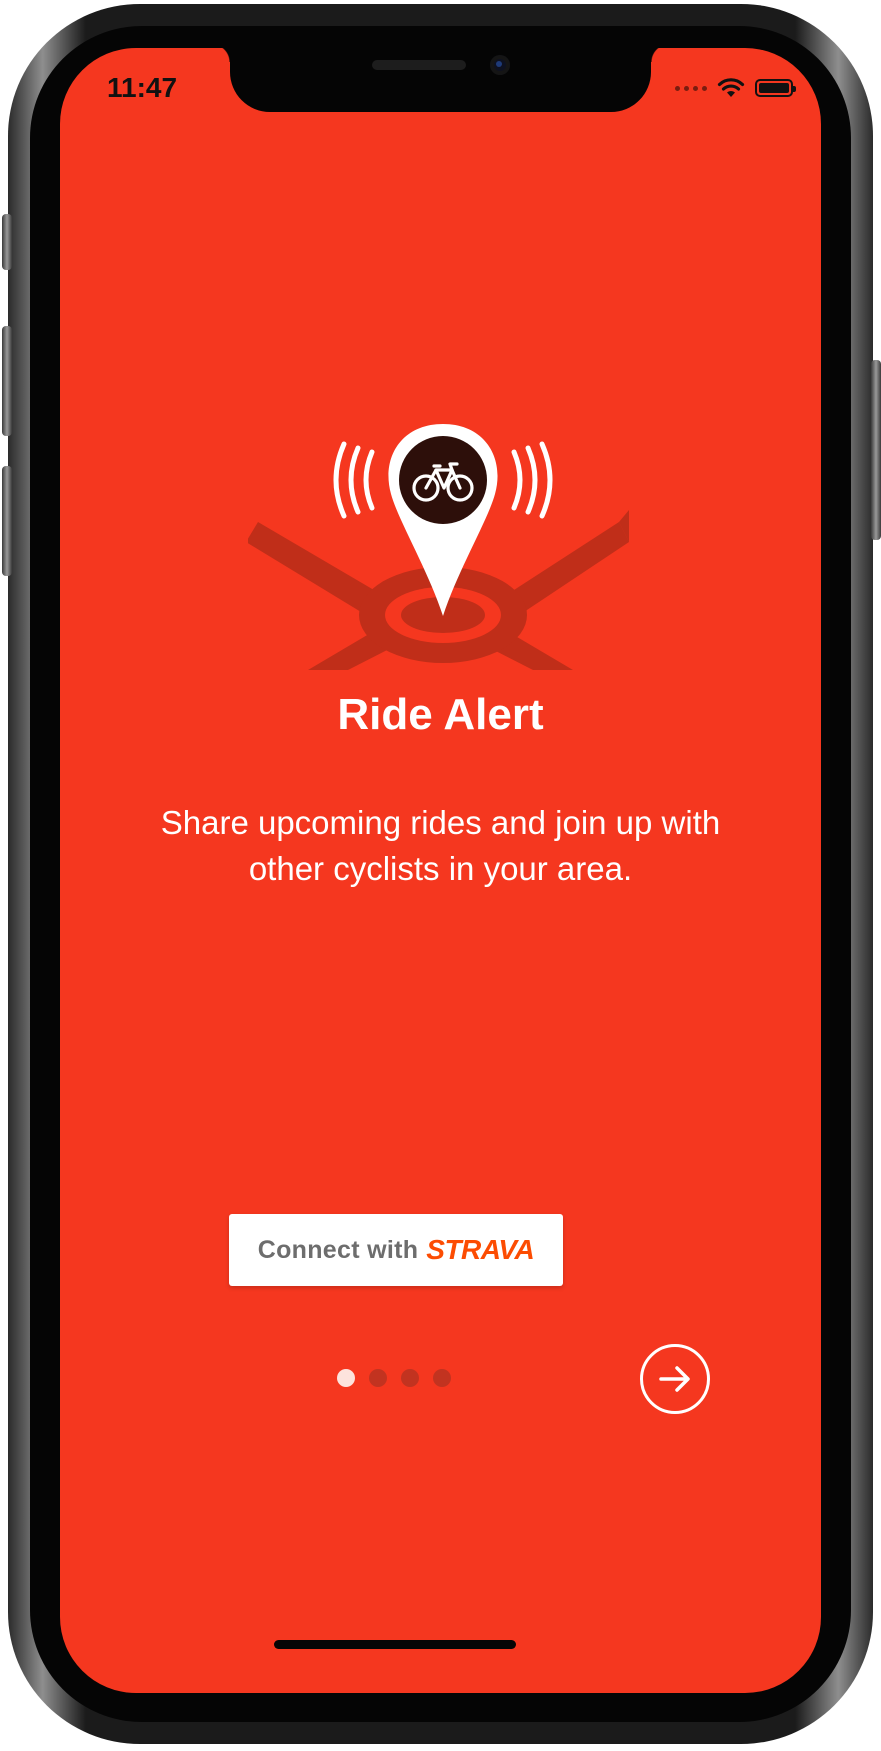  What do you see at coordinates (142, 87) in the screenshot?
I see `status-time: 11:47` at bounding box center [142, 87].